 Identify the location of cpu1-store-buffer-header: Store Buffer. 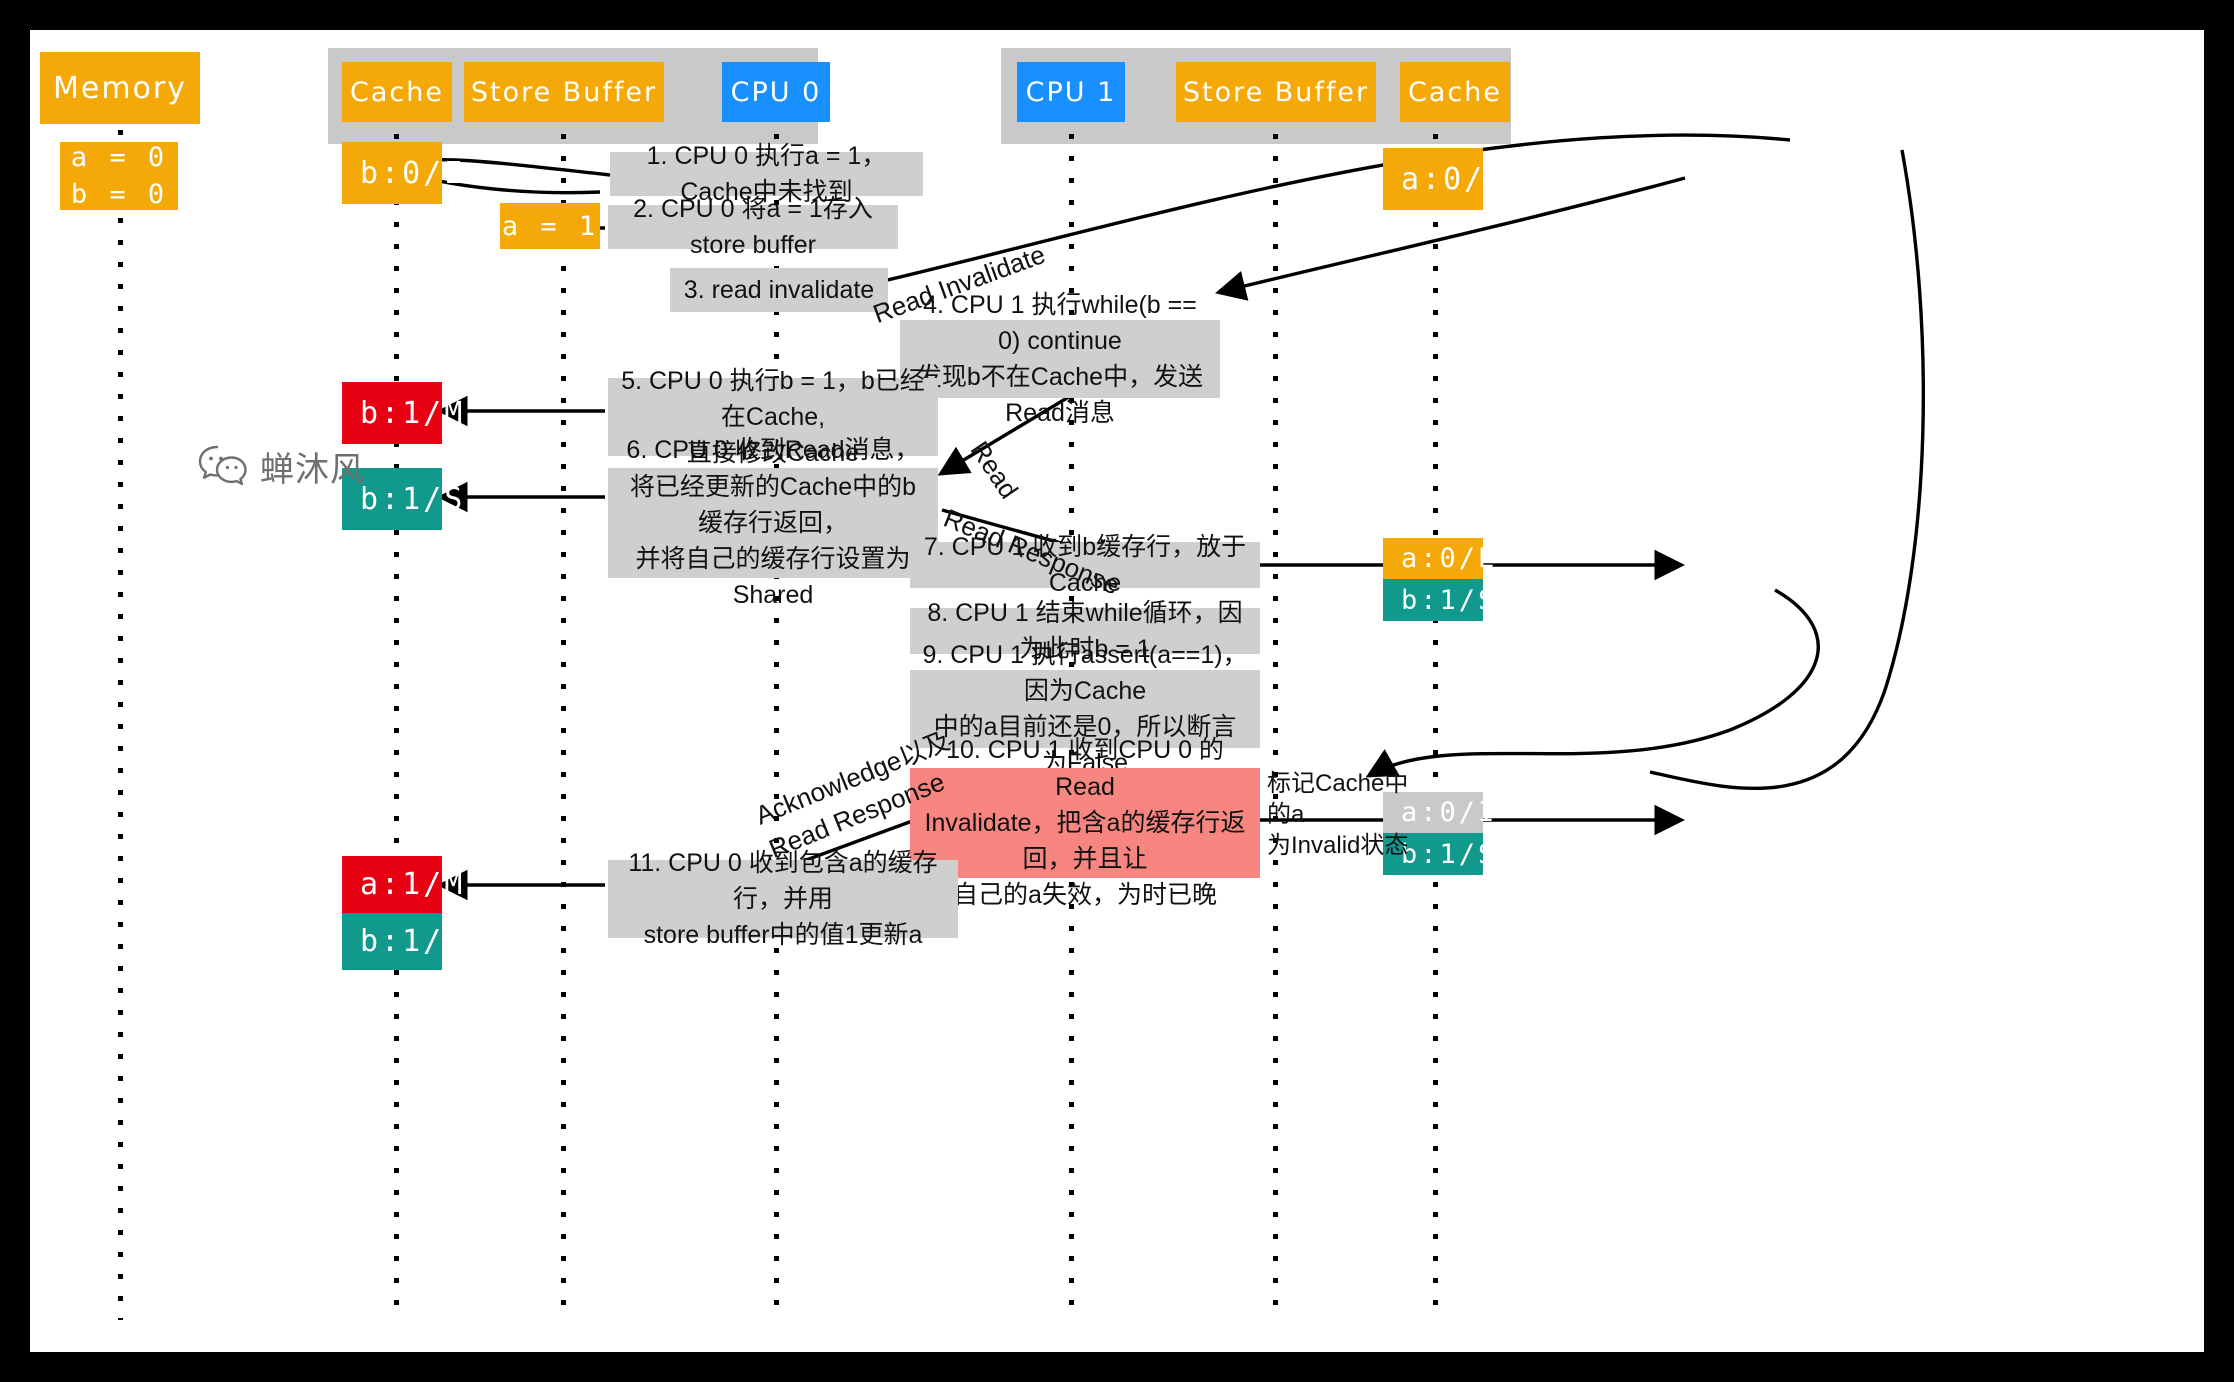
(1276, 92).